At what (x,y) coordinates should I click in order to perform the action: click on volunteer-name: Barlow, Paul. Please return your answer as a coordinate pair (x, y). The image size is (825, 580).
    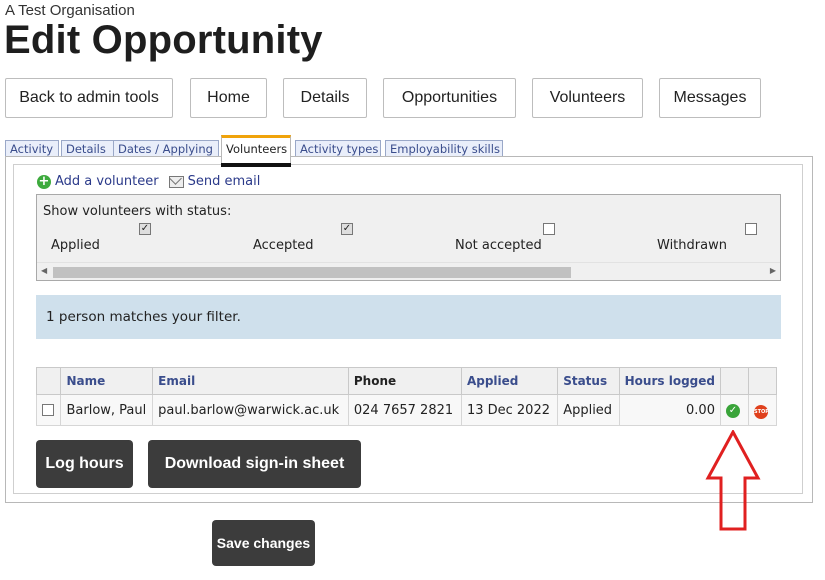
    Looking at the image, I should click on (107, 410).